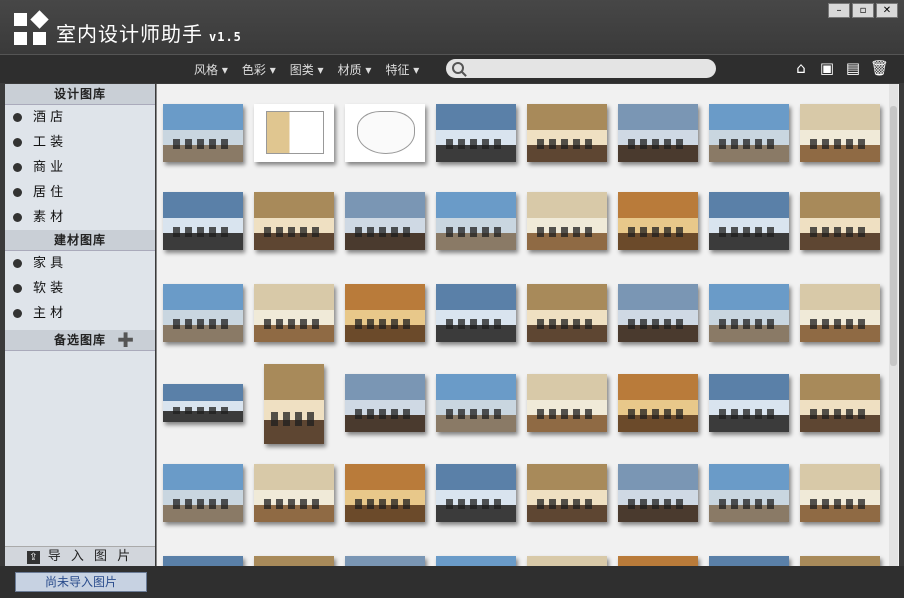  I want to click on toolbar: 风格 ▾ 色彩 ▾ 图类 ▾ 材质 ▾ 特征 ▾ ⌂ ▣ ▤ 🗑, so click(452, 68).